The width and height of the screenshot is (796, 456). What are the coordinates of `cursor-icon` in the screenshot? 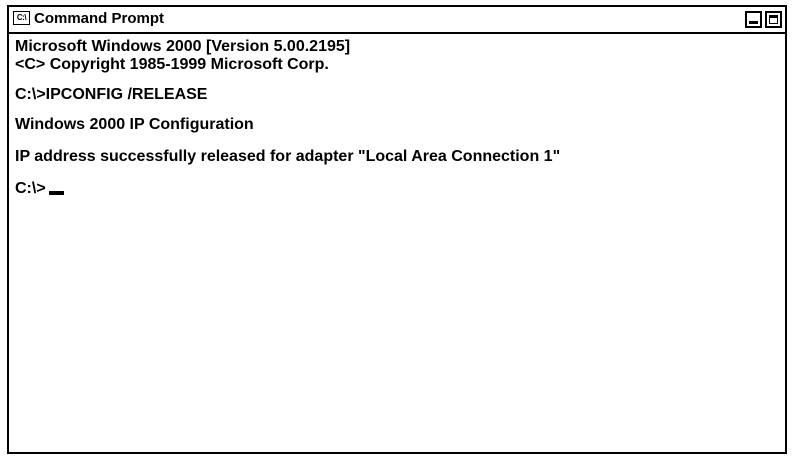 It's located at (56, 193).